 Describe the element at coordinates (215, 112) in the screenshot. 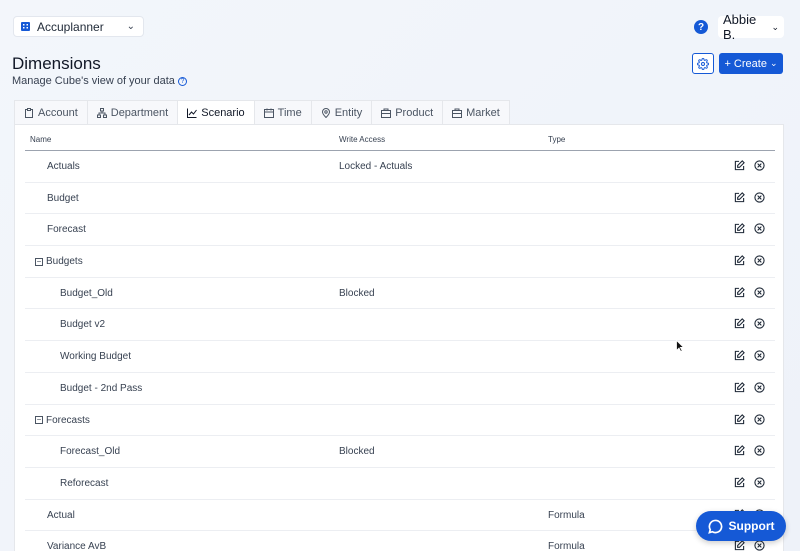

I see `tab-scenario: Scenario` at that location.